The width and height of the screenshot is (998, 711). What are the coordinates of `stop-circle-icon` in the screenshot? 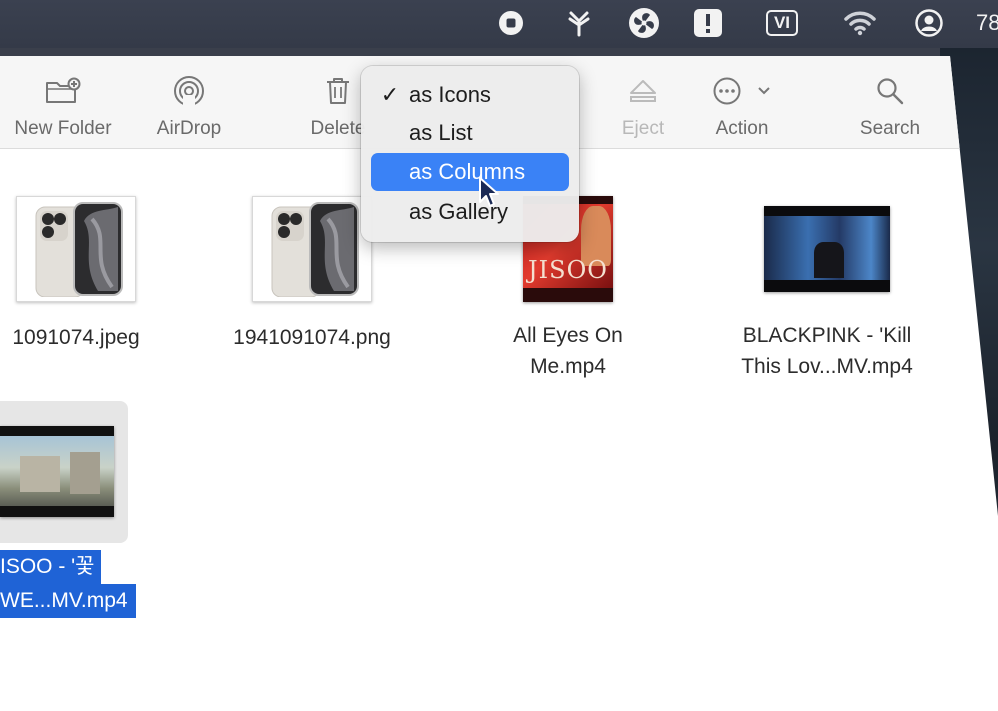 It's located at (511, 23).